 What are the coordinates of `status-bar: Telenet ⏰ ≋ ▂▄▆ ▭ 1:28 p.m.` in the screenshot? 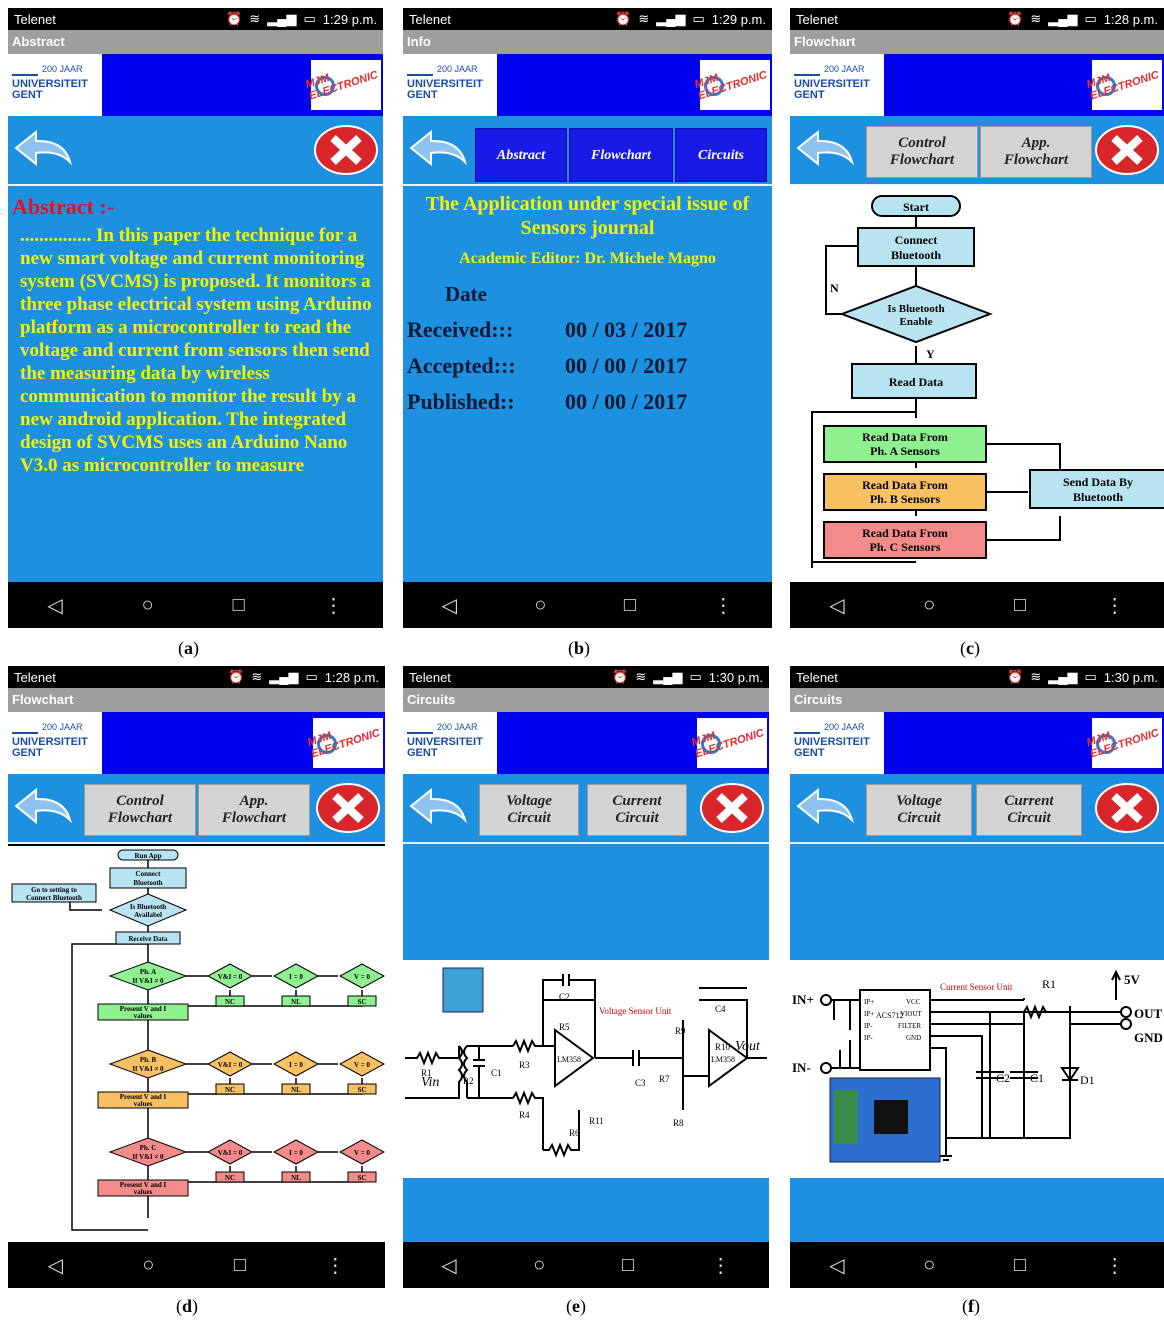 It's located at (196, 677).